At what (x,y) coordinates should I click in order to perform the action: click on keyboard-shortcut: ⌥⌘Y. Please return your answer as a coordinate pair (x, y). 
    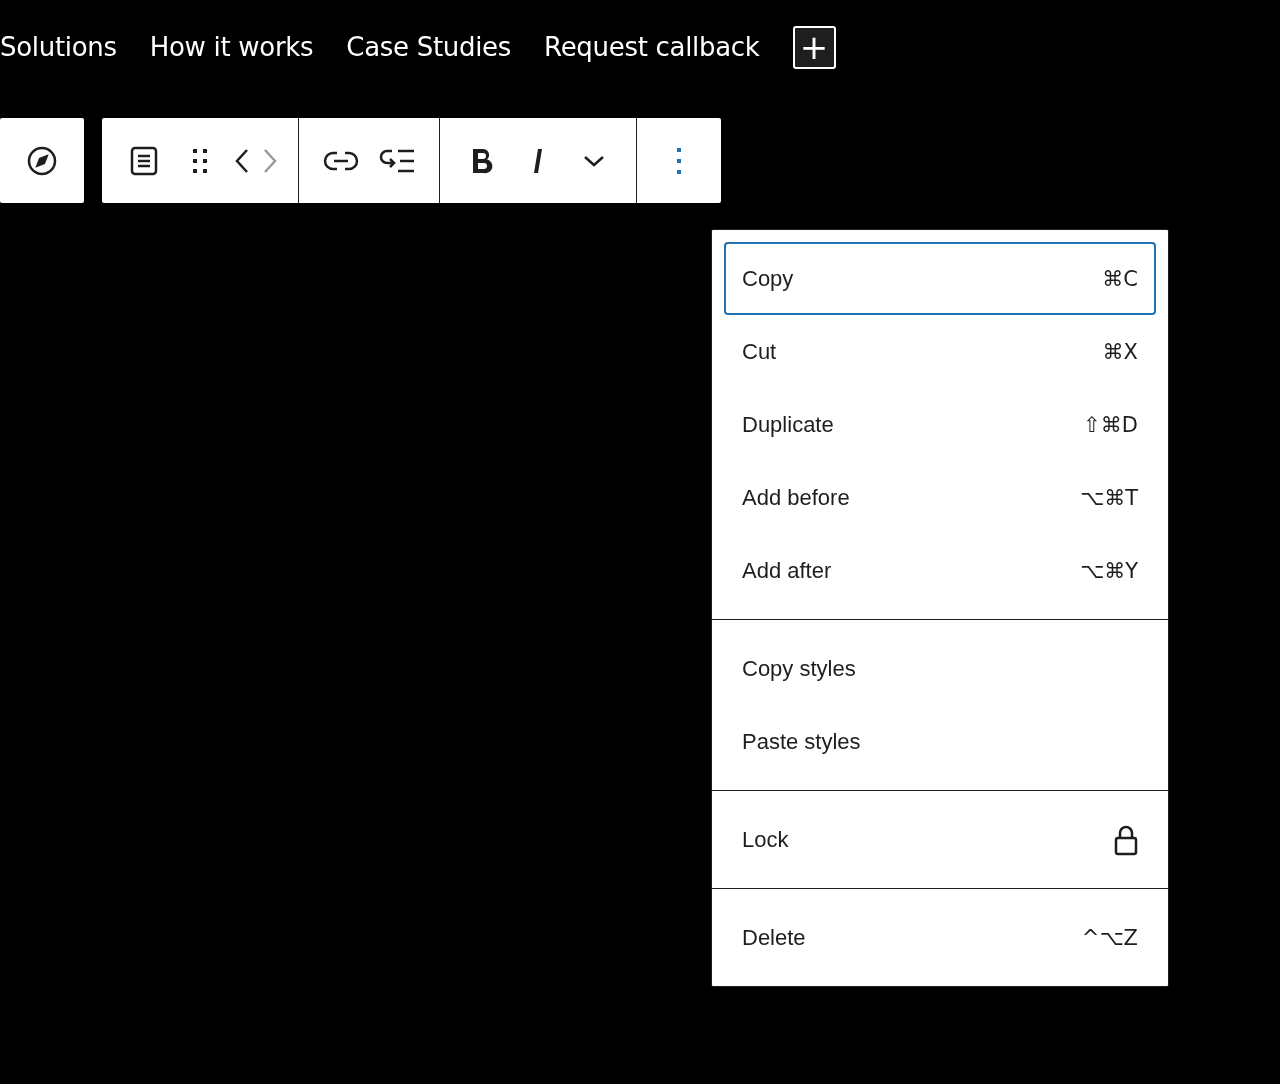
    Looking at the image, I should click on (1108, 570).